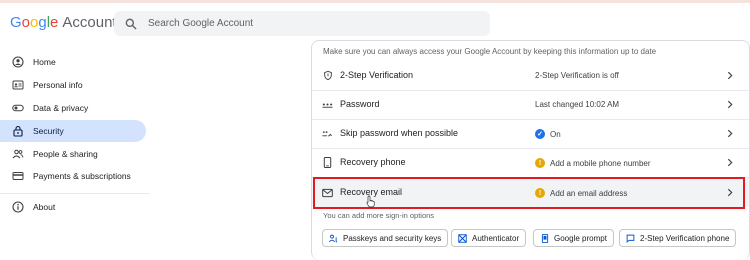  I want to click on row-label: Skip password when possible, so click(399, 133).